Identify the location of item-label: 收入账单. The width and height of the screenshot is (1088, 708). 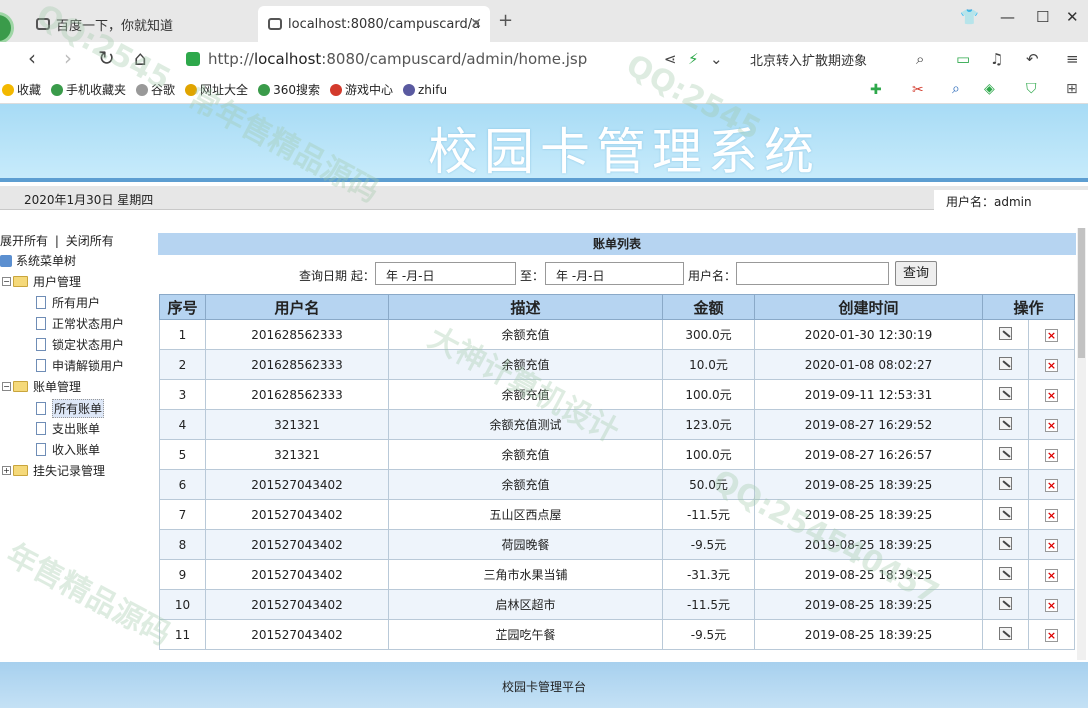
(76, 450).